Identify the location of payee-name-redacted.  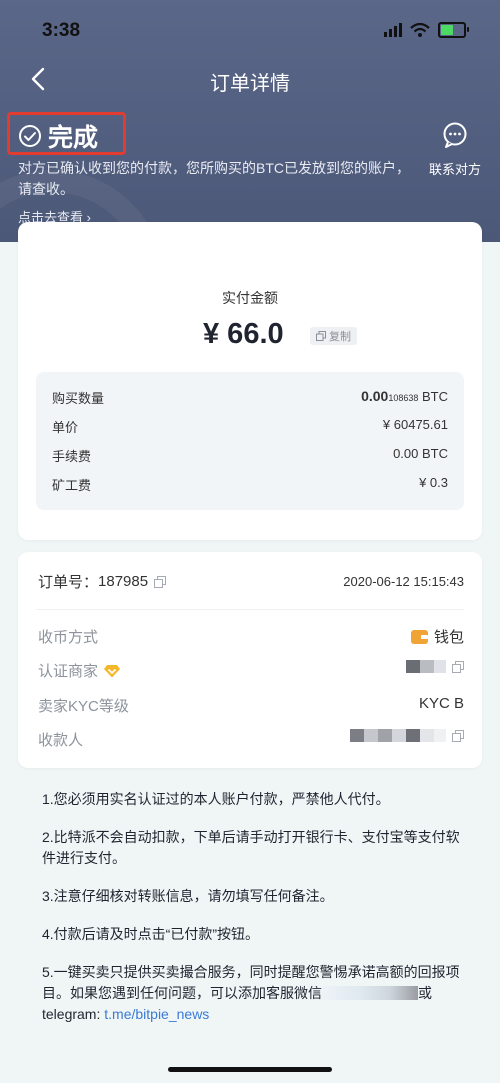
(407, 735).